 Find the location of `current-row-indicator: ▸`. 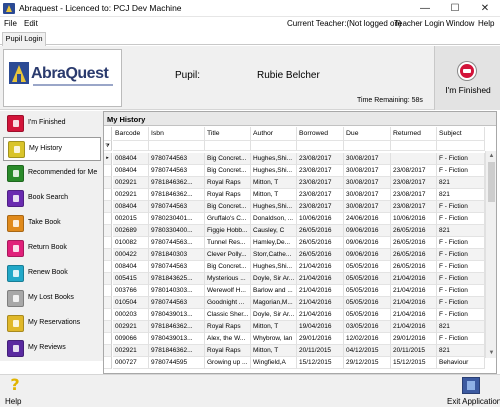

current-row-indicator: ▸ is located at coordinates (108, 159).